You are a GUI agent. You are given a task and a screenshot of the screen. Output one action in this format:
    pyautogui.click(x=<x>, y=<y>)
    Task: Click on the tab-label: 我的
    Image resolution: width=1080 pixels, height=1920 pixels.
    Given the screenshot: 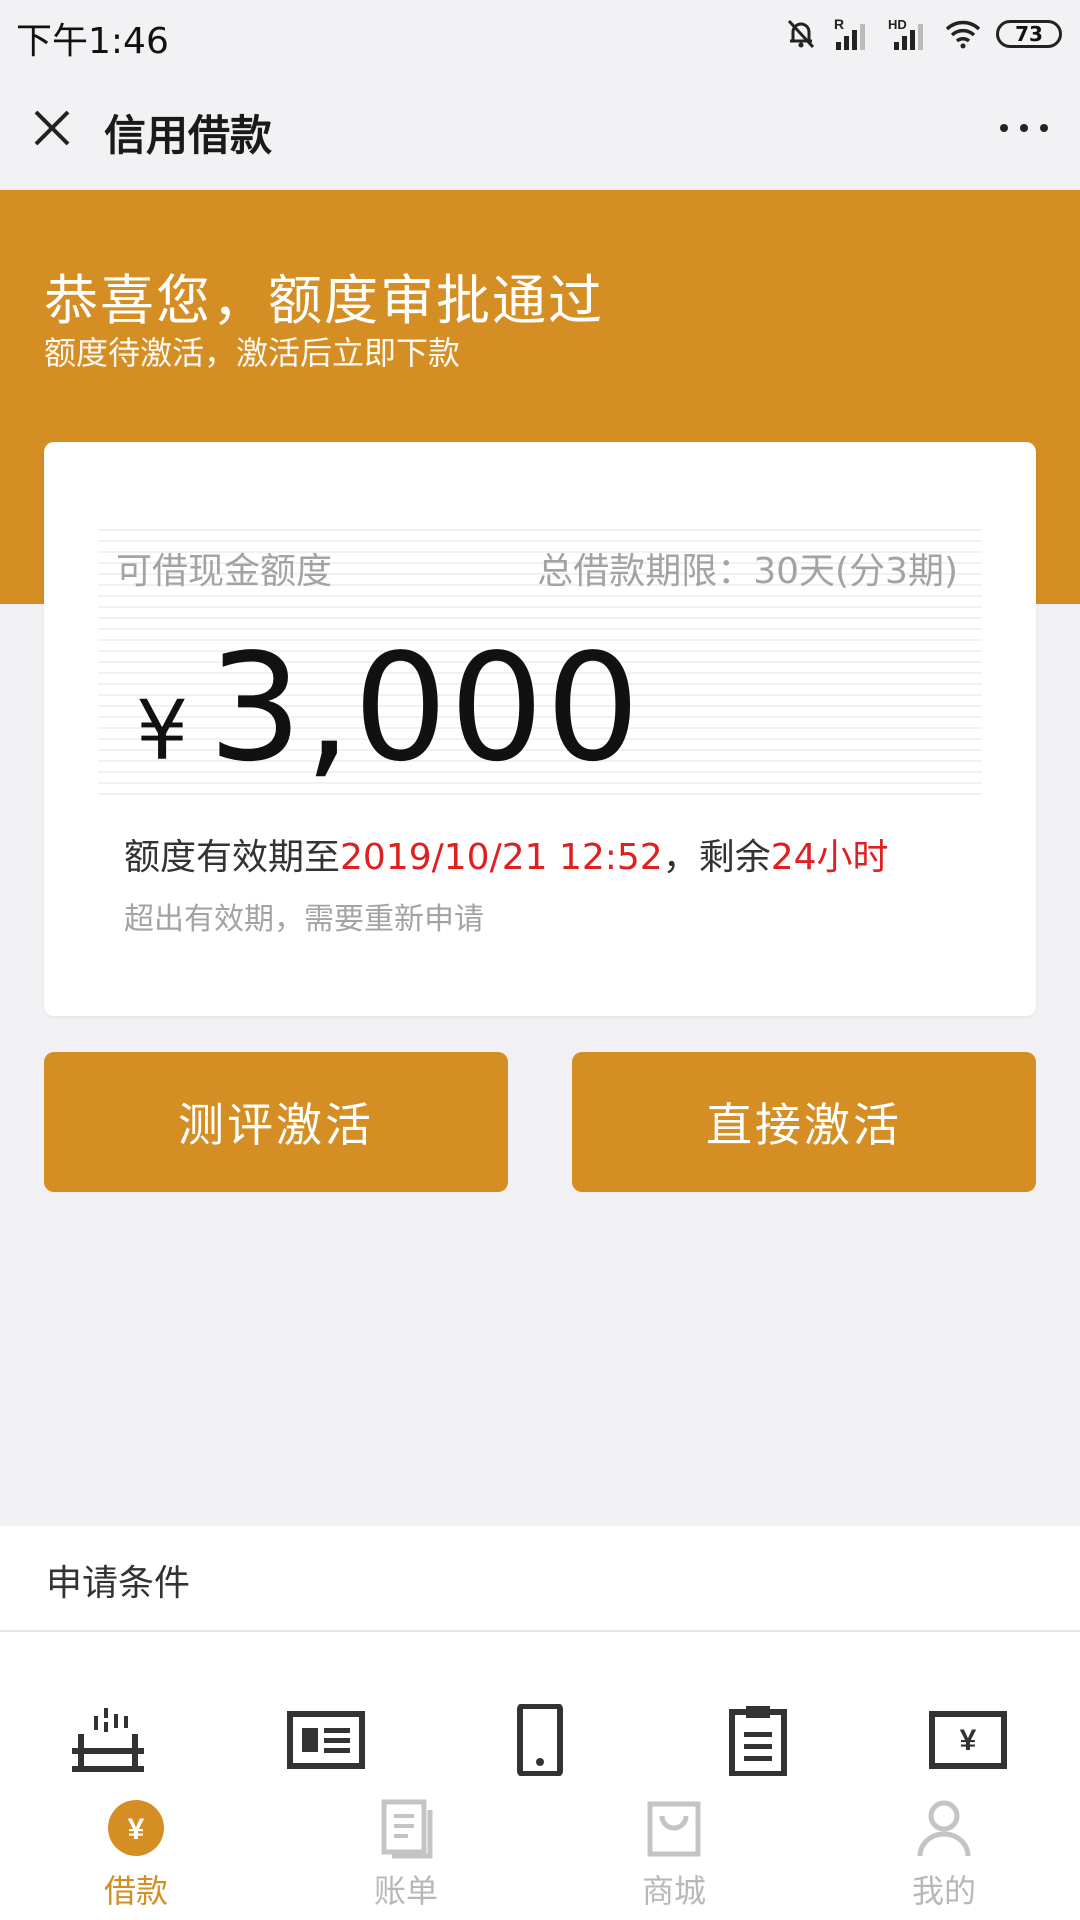 What is the action you would take?
    pyautogui.click(x=943, y=1891)
    